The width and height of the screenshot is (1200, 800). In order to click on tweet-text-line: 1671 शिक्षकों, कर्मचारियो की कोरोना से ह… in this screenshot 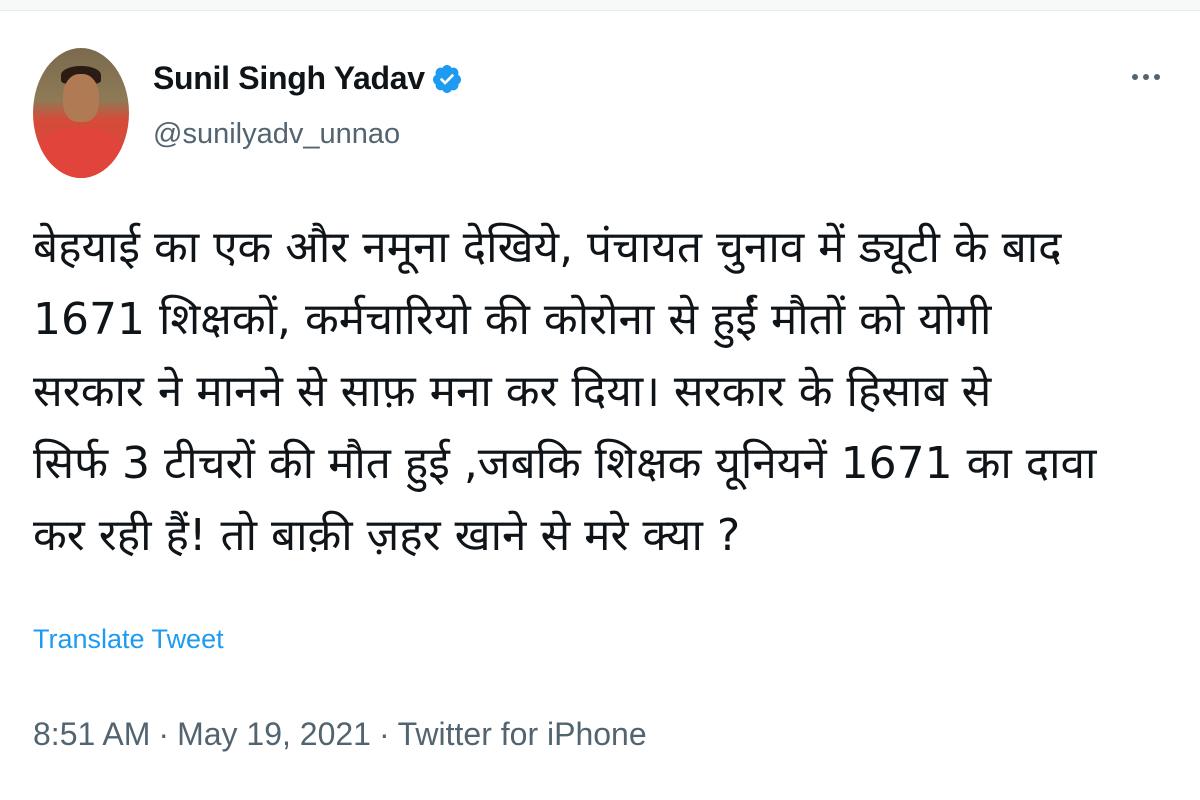, I will do `click(512, 319)`.